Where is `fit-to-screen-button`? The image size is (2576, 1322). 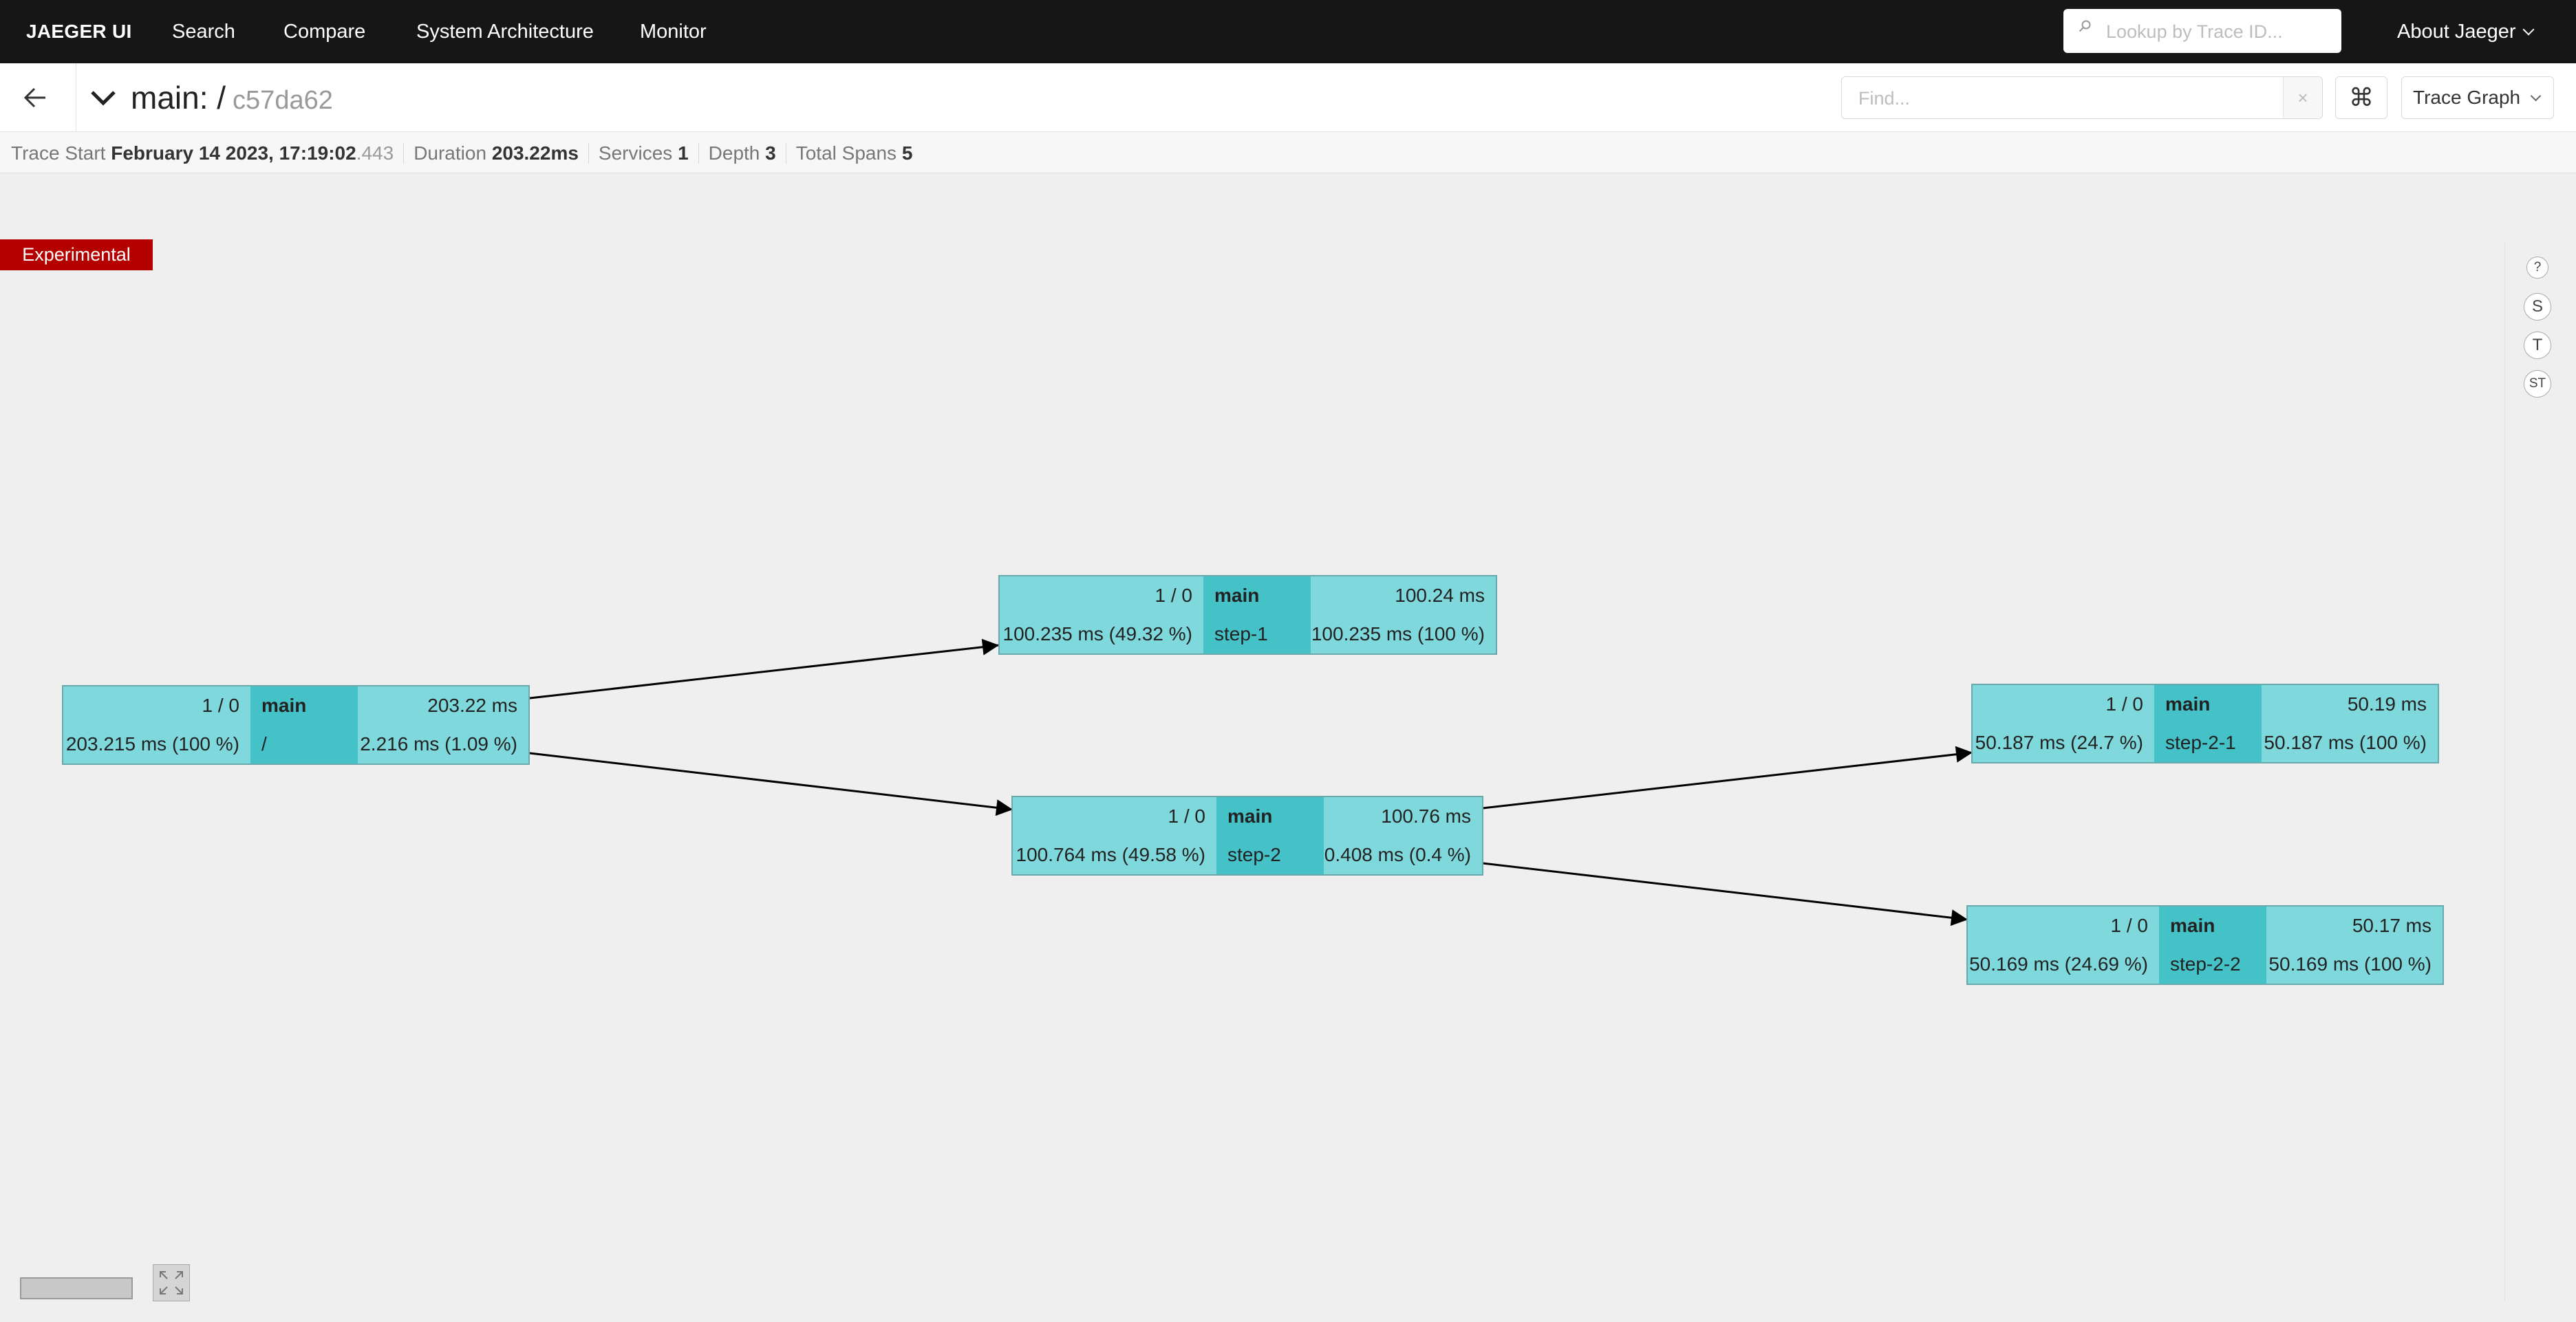
fit-to-screen-button is located at coordinates (171, 1282).